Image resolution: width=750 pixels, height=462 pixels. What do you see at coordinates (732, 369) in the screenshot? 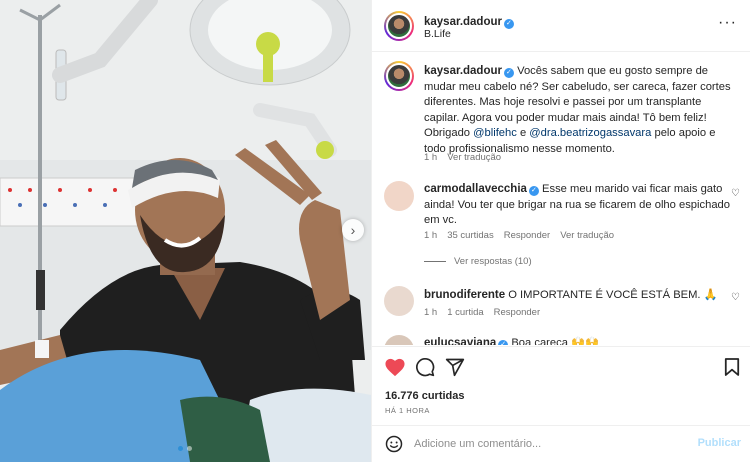
I see `bookmark-icon` at bounding box center [732, 369].